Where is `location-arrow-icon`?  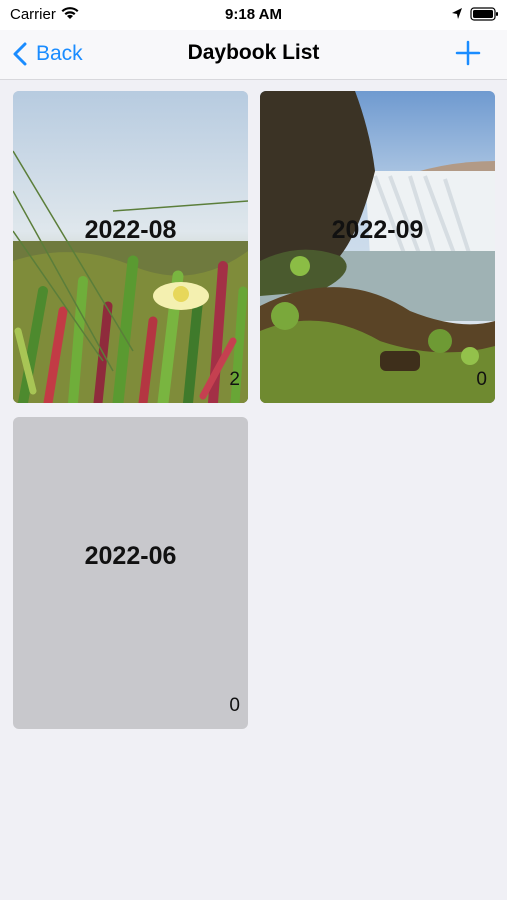
location-arrow-icon is located at coordinates (457, 16).